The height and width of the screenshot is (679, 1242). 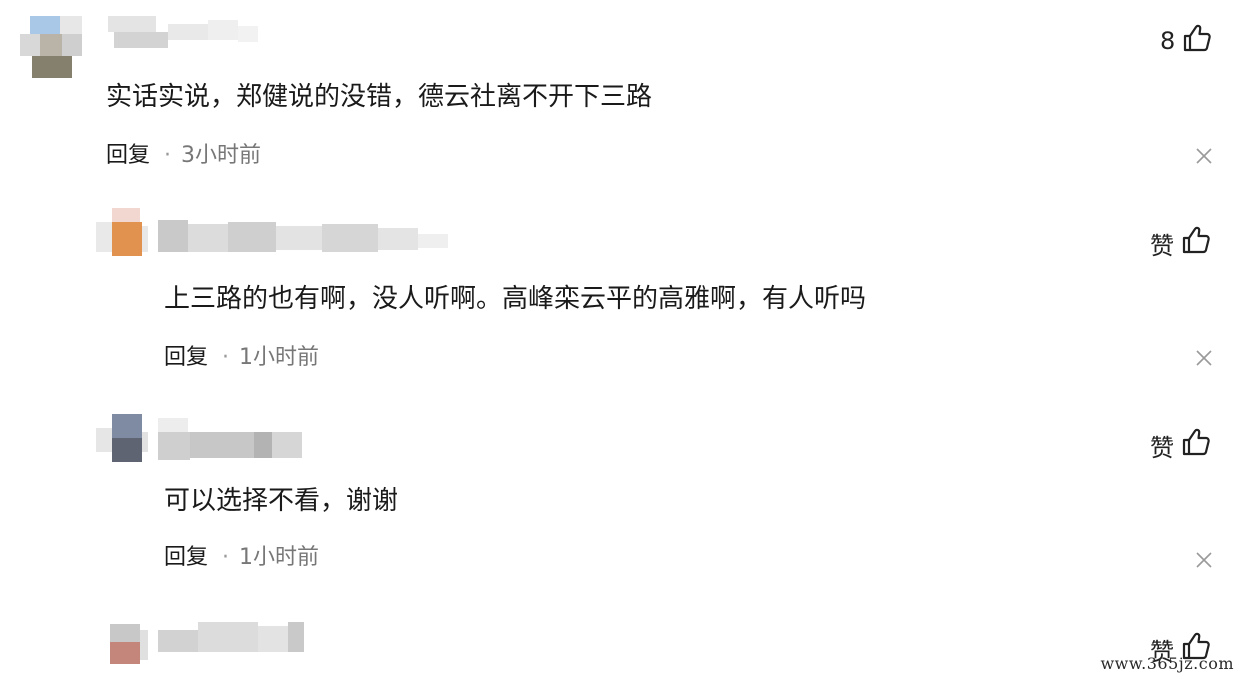 I want to click on comment-meta: 回复 · 3小时前, so click(x=183, y=156).